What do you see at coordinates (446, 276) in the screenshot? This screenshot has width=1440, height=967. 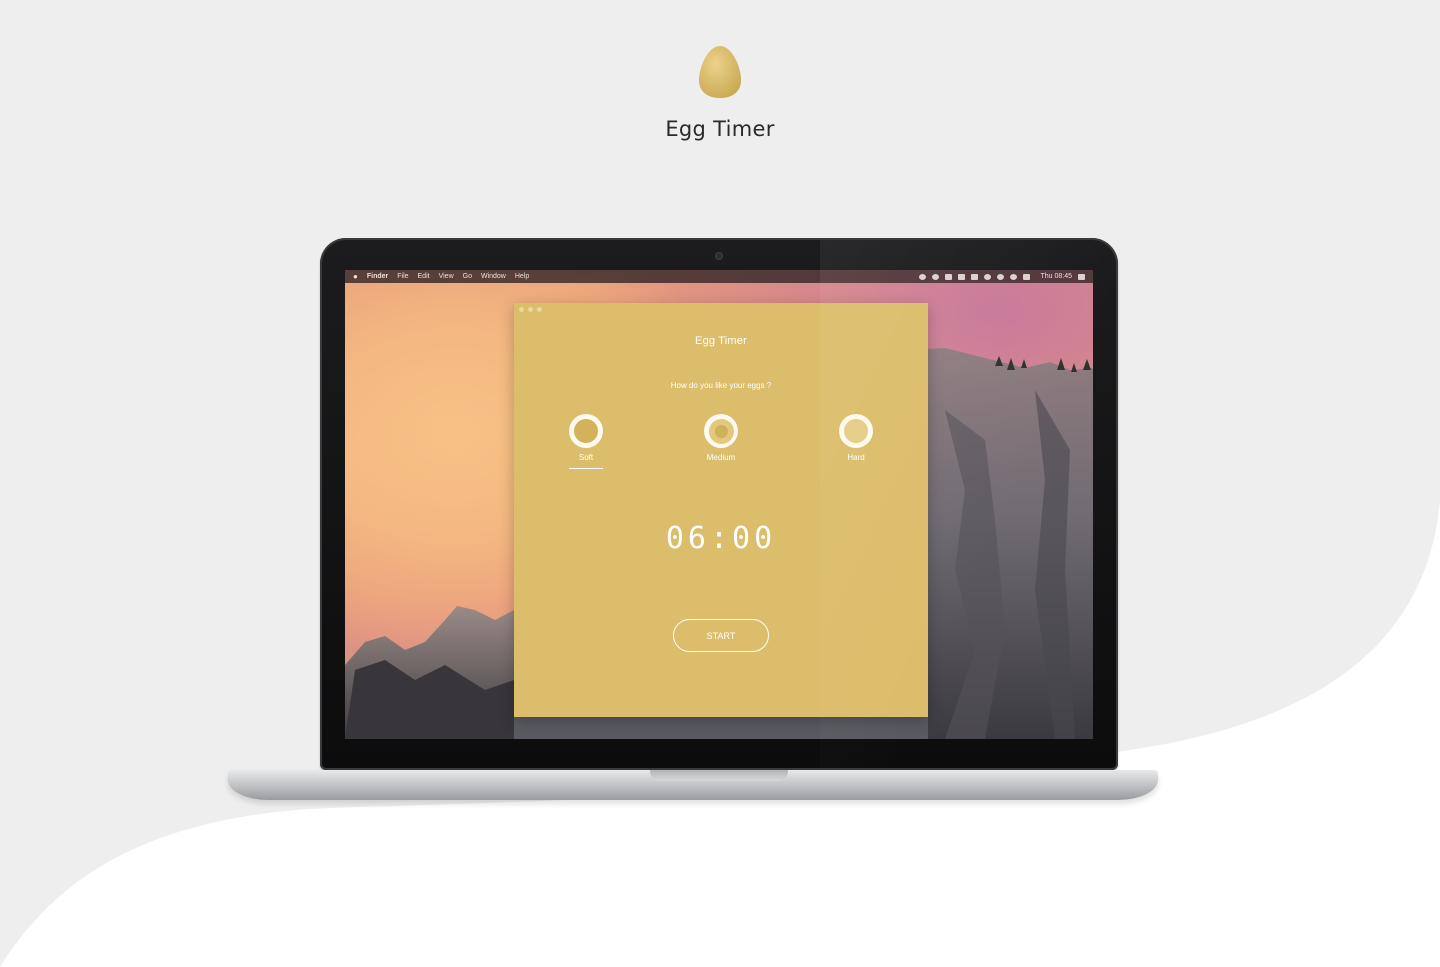 I see `menu-view: View` at bounding box center [446, 276].